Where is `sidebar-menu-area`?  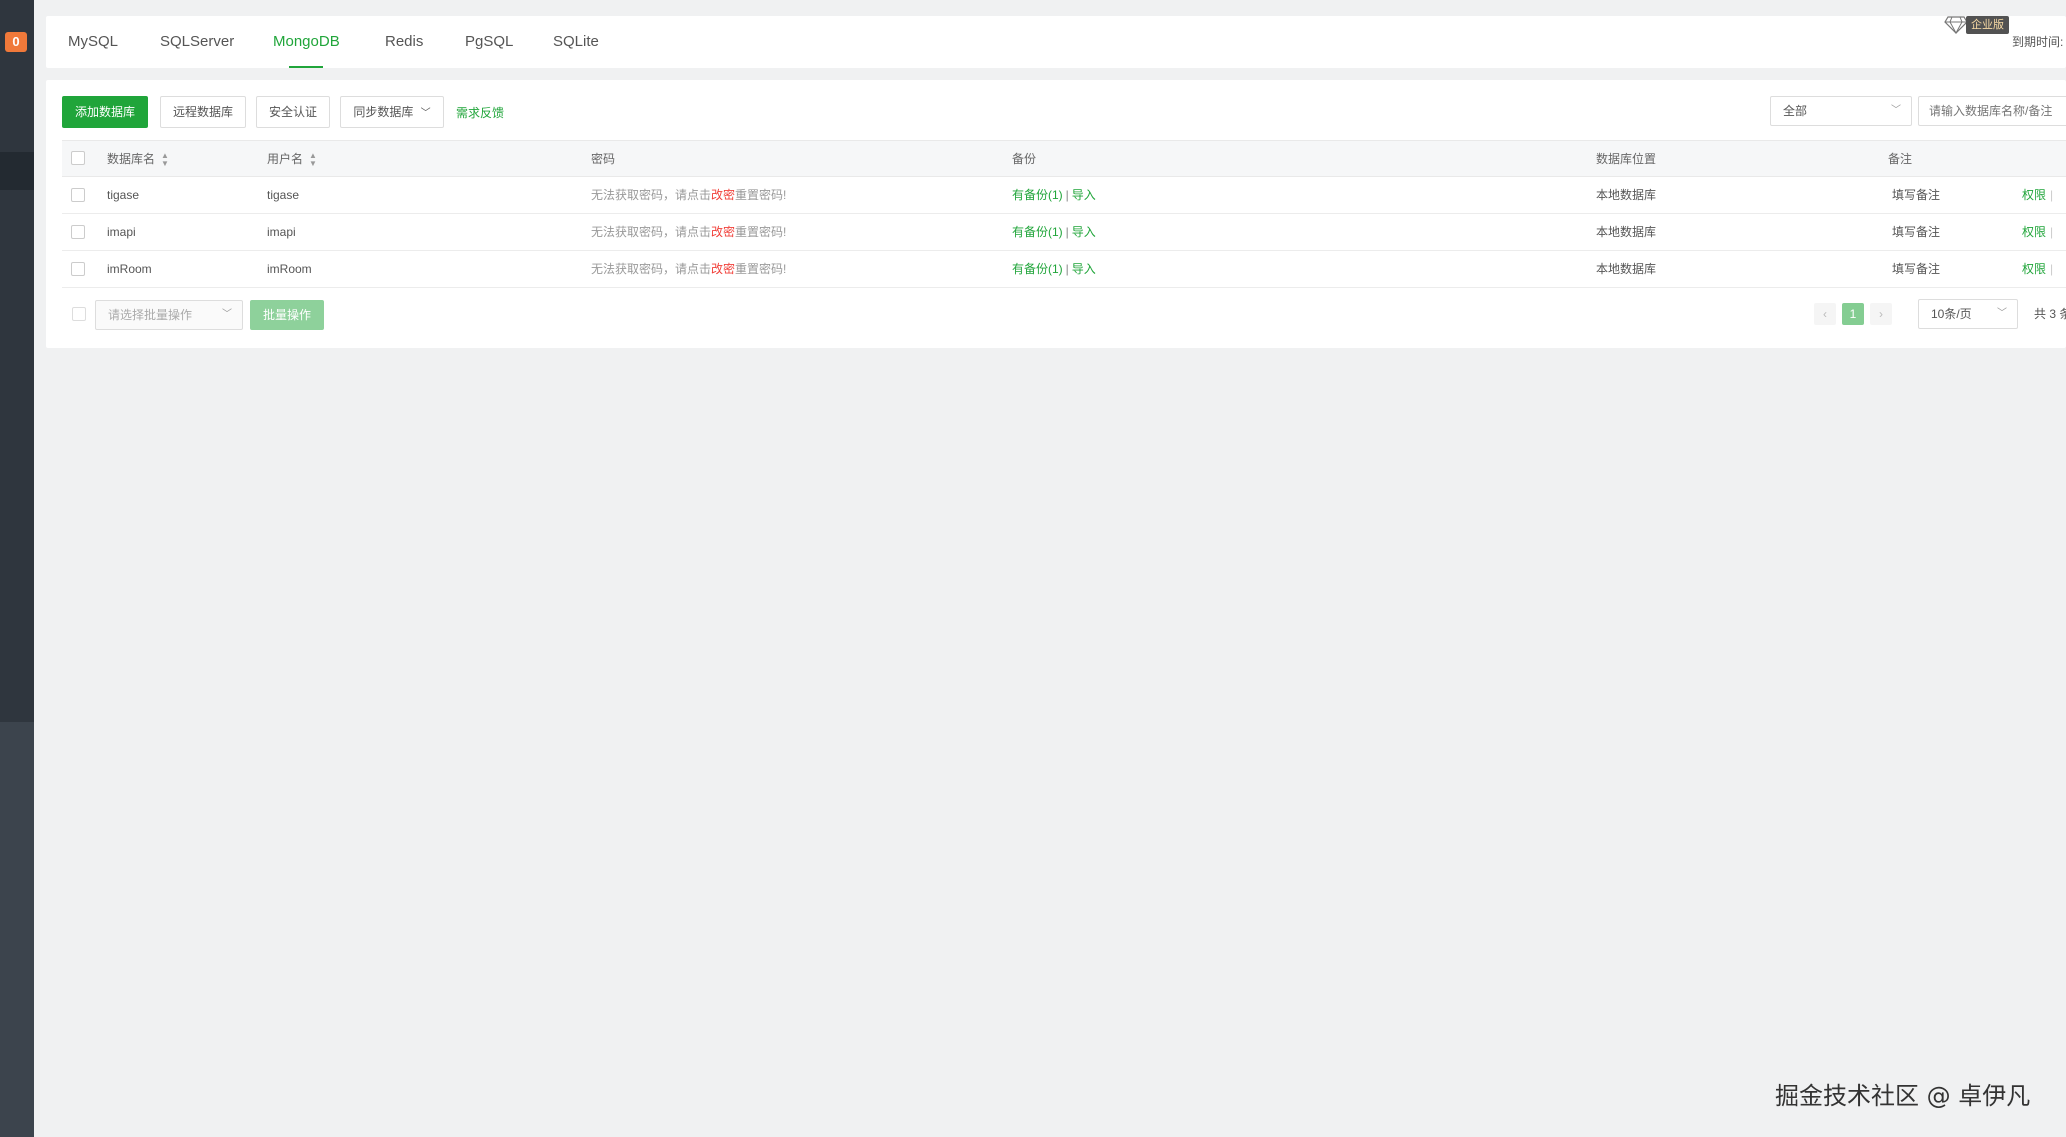 sidebar-menu-area is located at coordinates (17, 361).